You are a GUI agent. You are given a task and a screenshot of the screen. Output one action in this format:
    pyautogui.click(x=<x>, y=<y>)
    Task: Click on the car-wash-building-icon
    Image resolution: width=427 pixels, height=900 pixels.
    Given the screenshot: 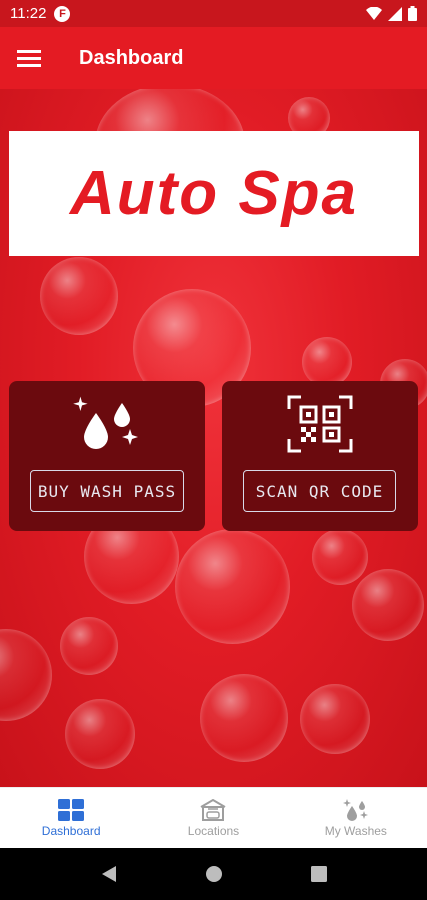 What is the action you would take?
    pyautogui.click(x=213, y=809)
    